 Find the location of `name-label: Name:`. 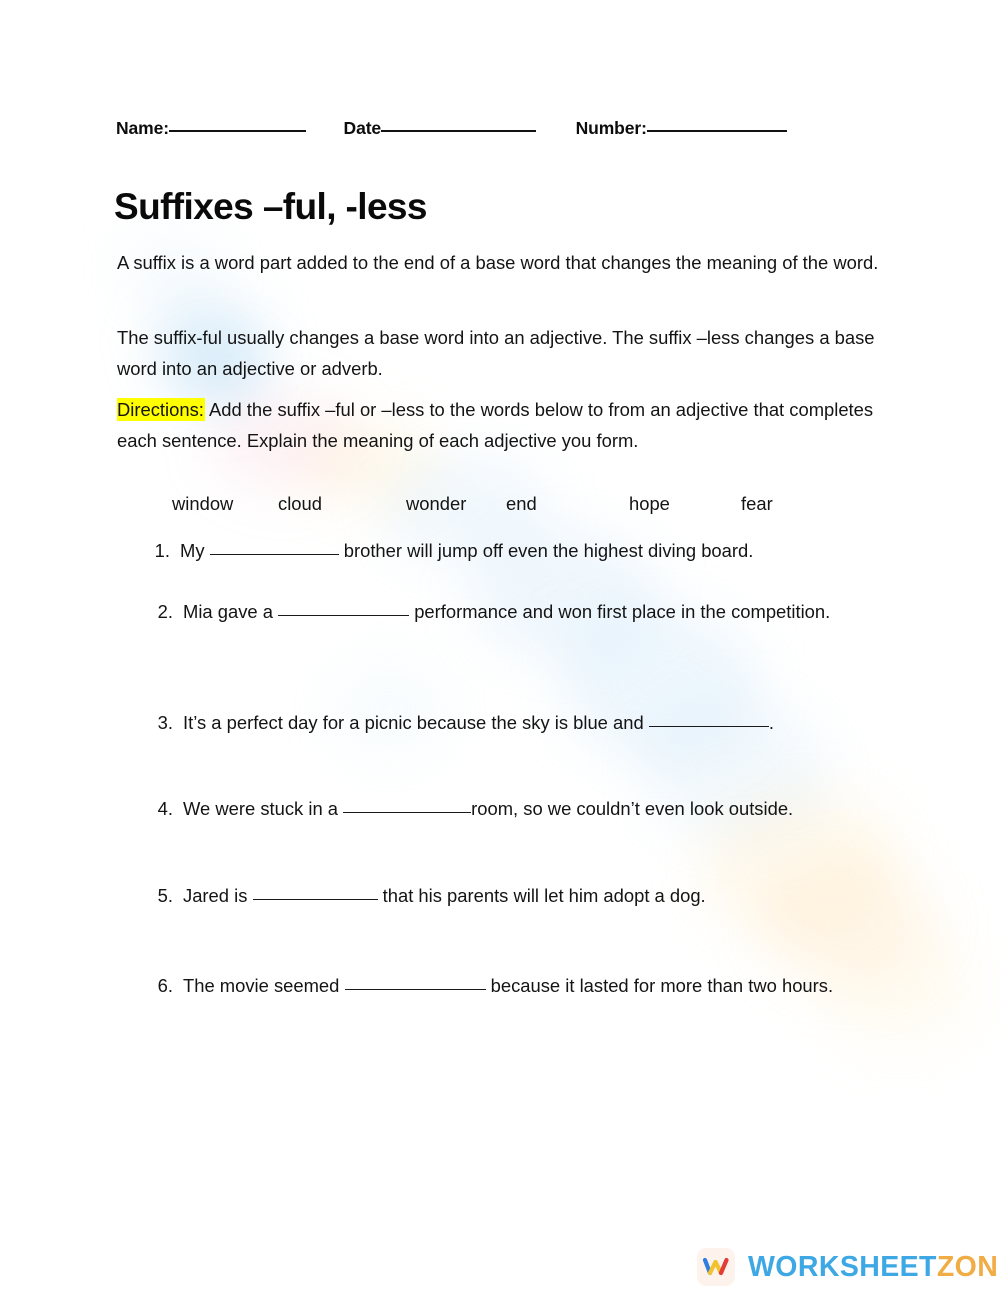

name-label: Name: is located at coordinates (142, 128).